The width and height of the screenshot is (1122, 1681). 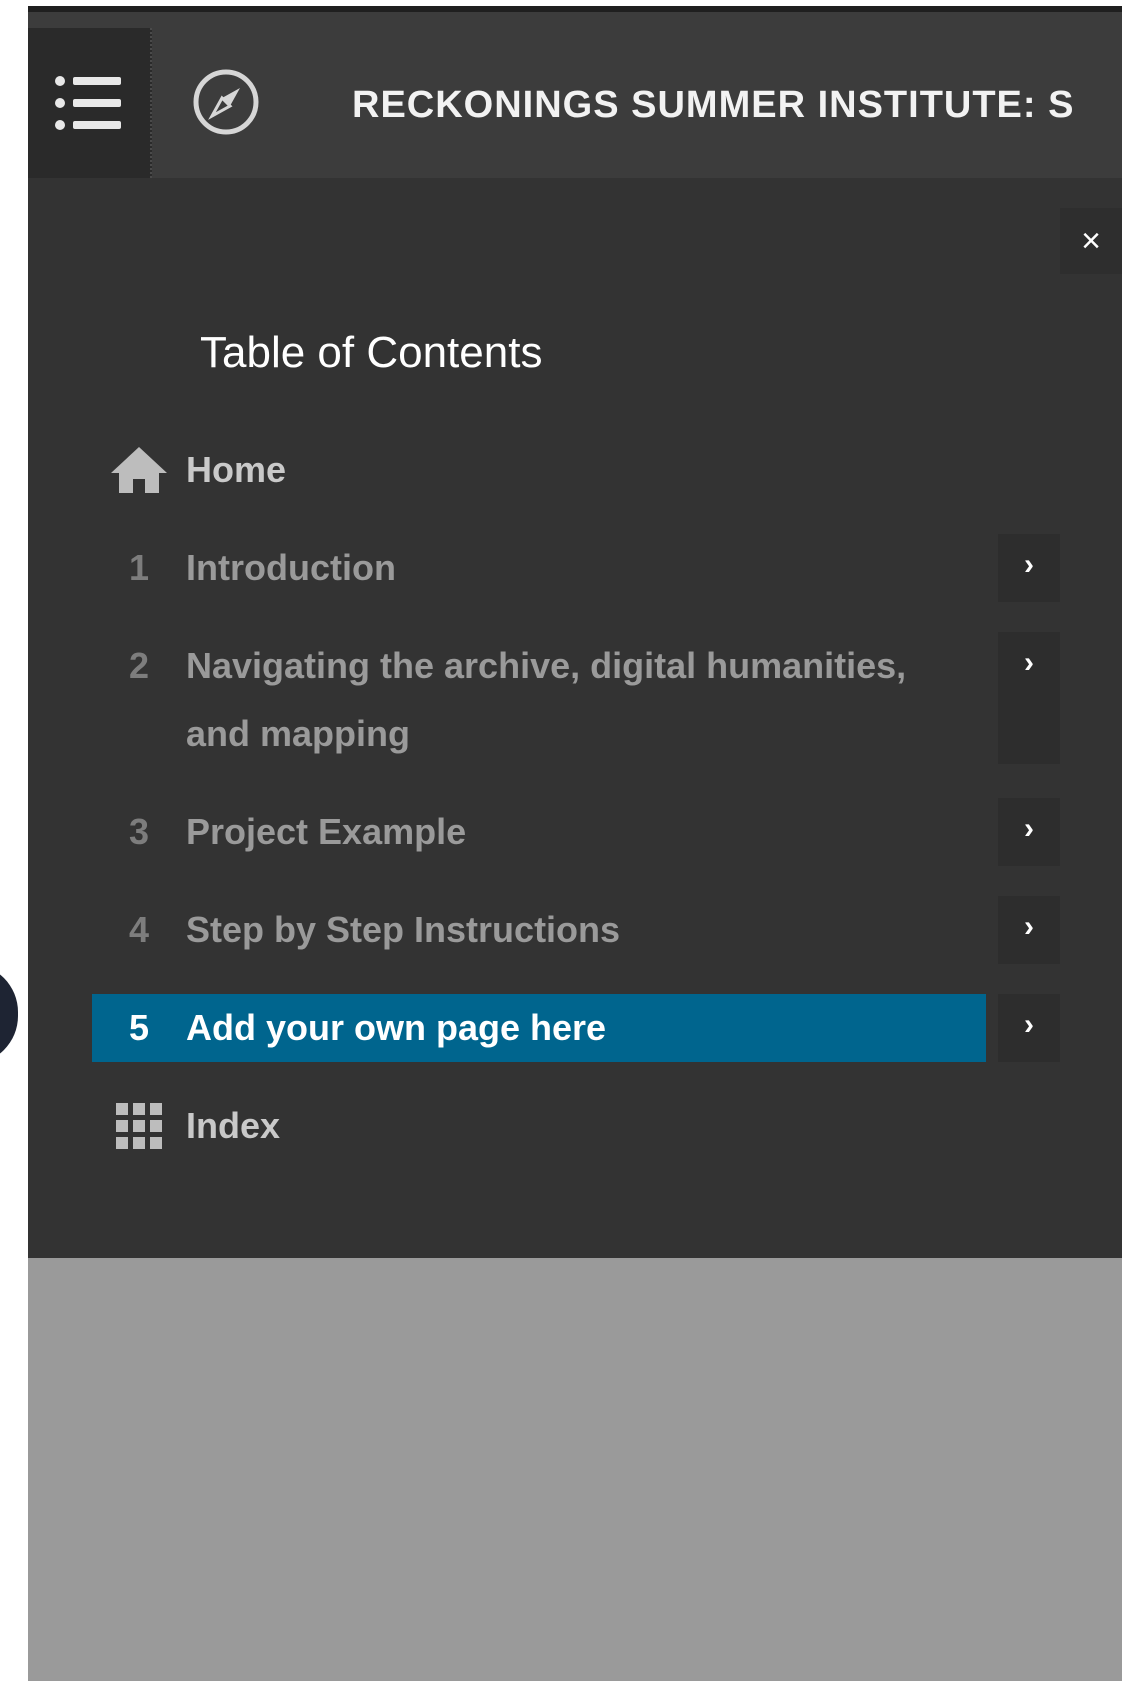 I want to click on toc-item-label: Add your own page here, so click(x=396, y=1027).